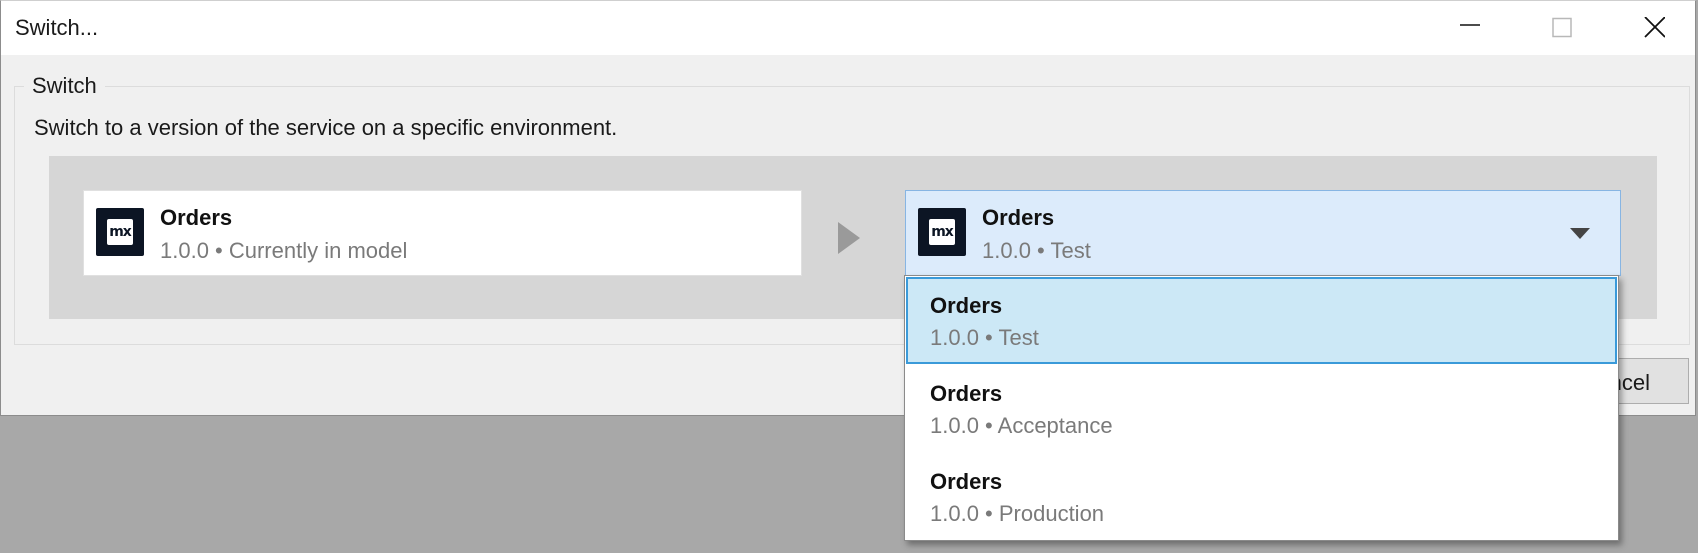  I want to click on current-service-detail: 1.0.0 • Currently in model, so click(284, 250).